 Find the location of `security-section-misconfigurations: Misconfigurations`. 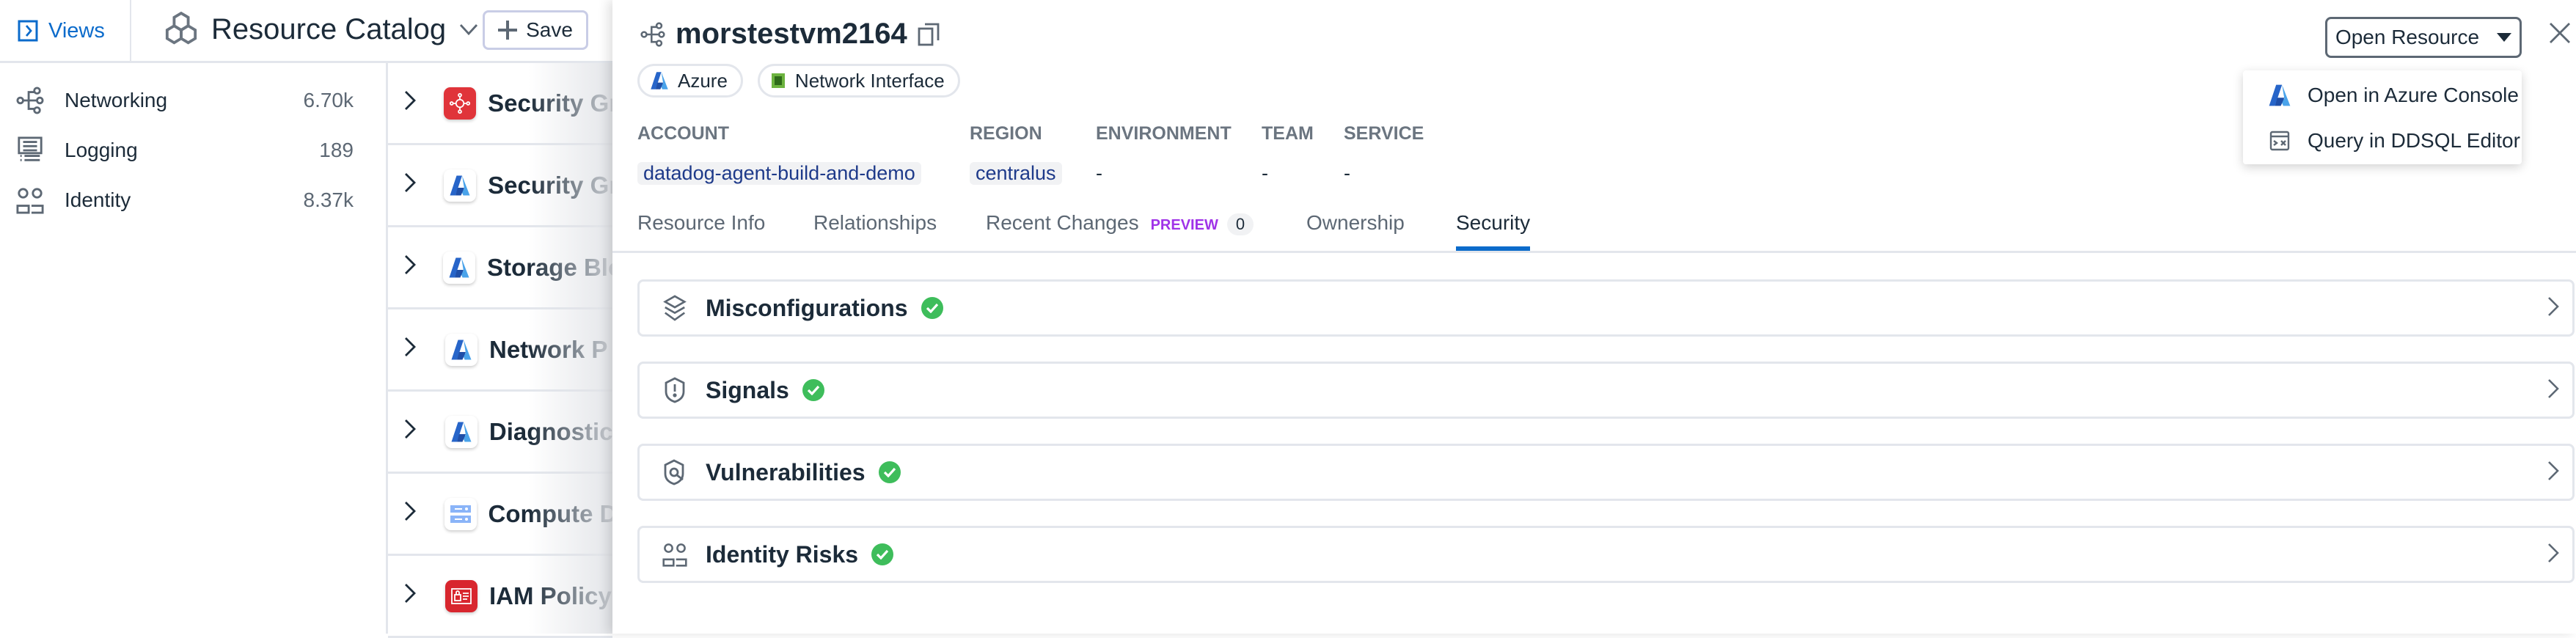

security-section-misconfigurations: Misconfigurations is located at coordinates (1606, 308).